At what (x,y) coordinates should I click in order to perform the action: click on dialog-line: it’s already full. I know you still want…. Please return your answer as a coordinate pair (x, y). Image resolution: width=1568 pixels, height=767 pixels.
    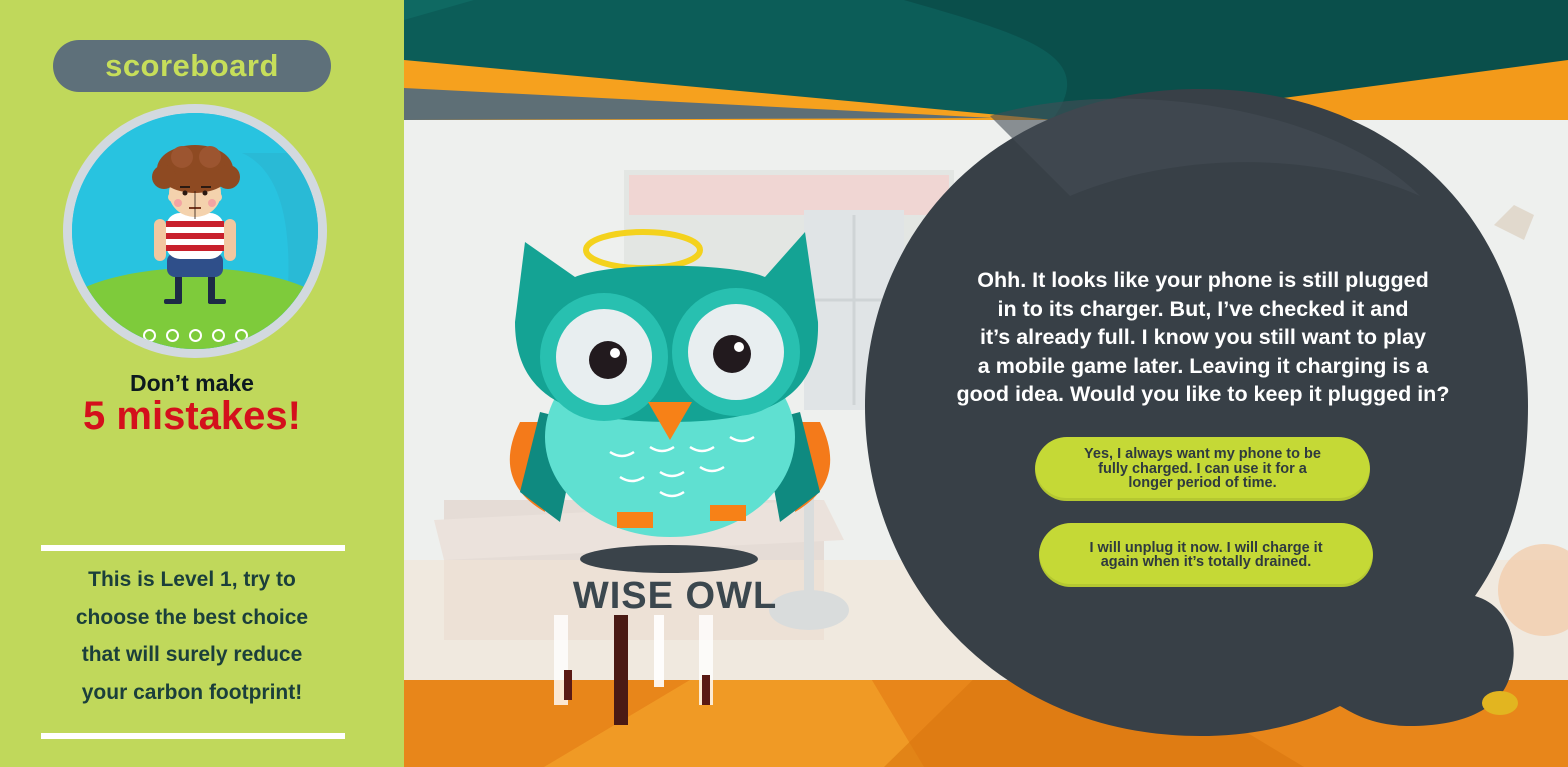
    Looking at the image, I should click on (1202, 337).